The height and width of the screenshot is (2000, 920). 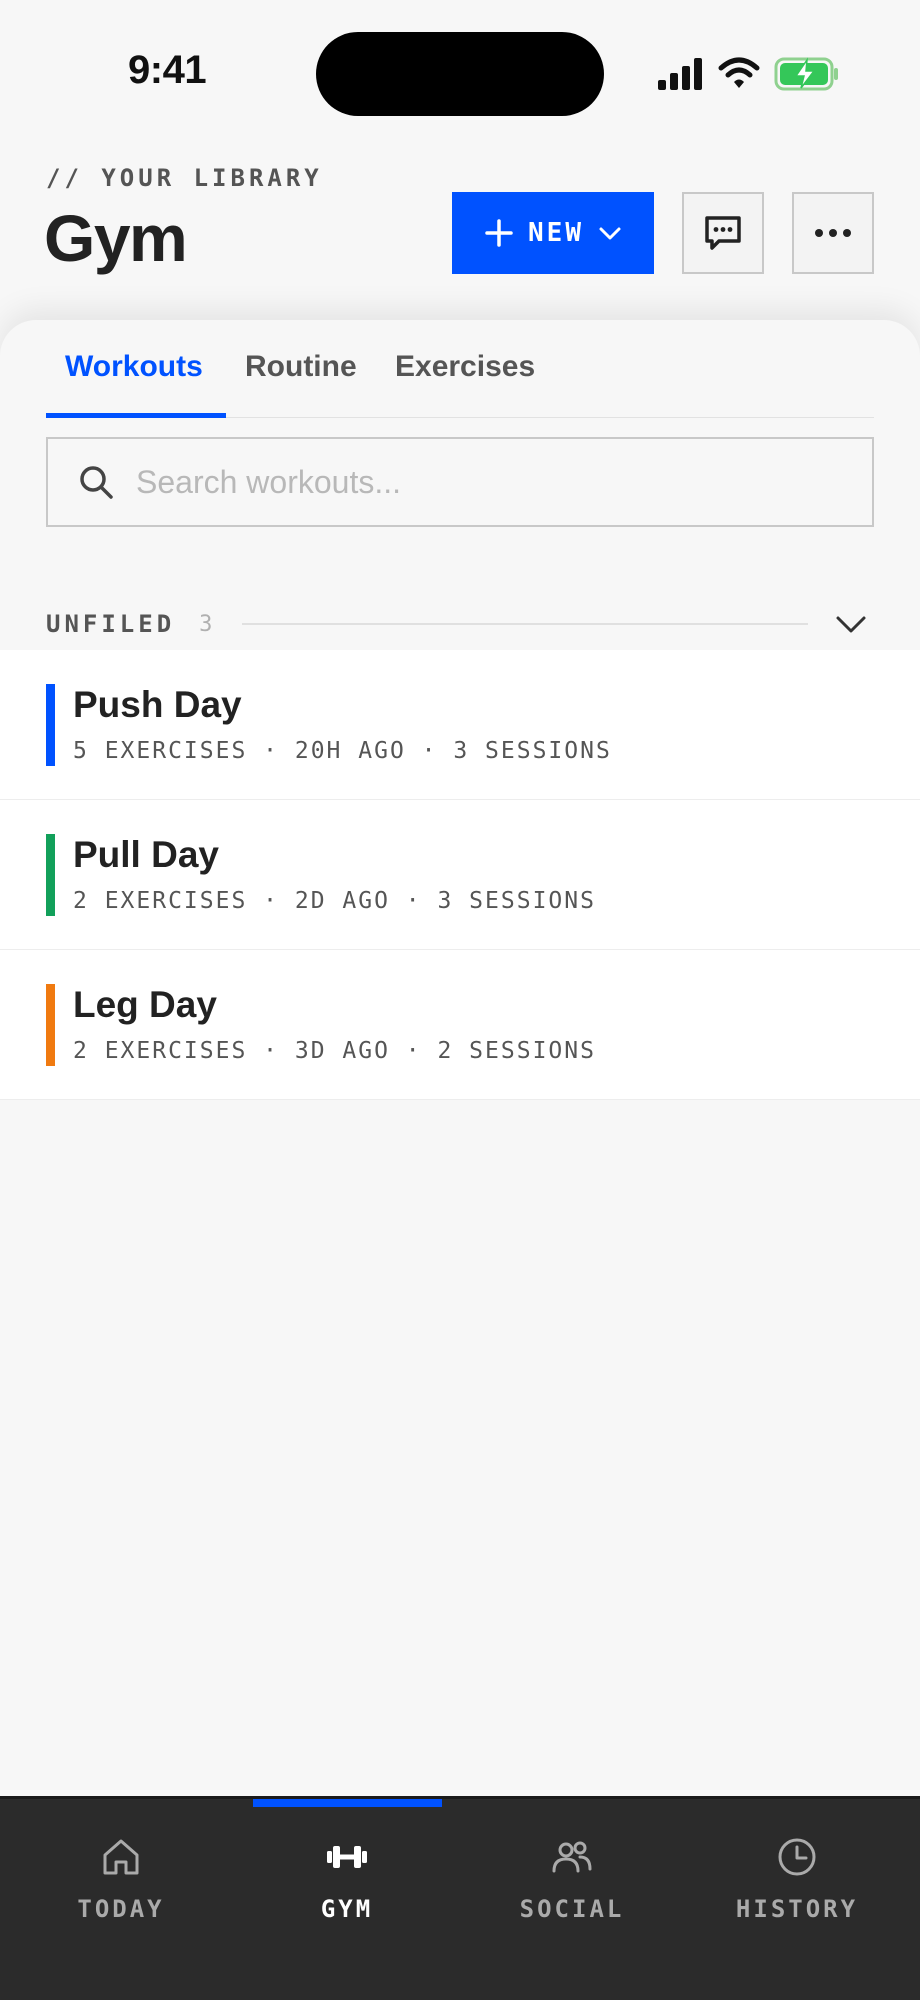 I want to click on bottom-nav: TODAY GYM SOCIAL HISTORY, so click(x=460, y=1898).